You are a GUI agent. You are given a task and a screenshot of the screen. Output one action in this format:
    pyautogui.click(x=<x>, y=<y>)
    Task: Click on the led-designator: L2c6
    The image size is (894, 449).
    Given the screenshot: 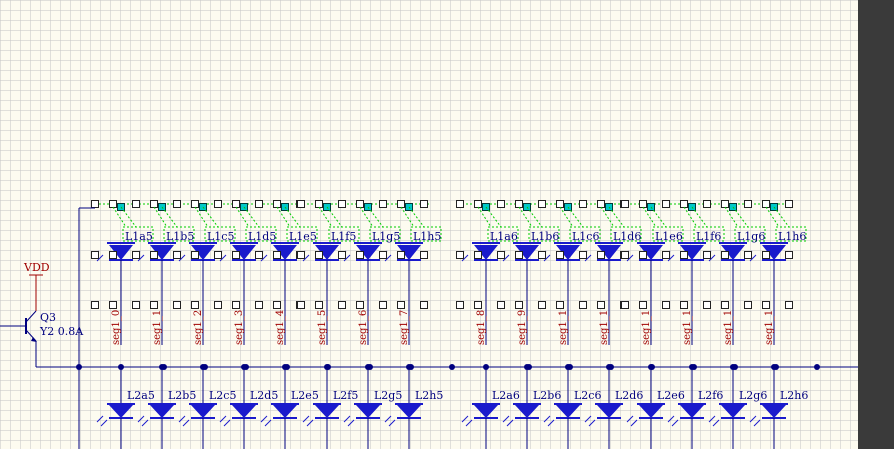 What is the action you would take?
    pyautogui.click(x=587, y=395)
    